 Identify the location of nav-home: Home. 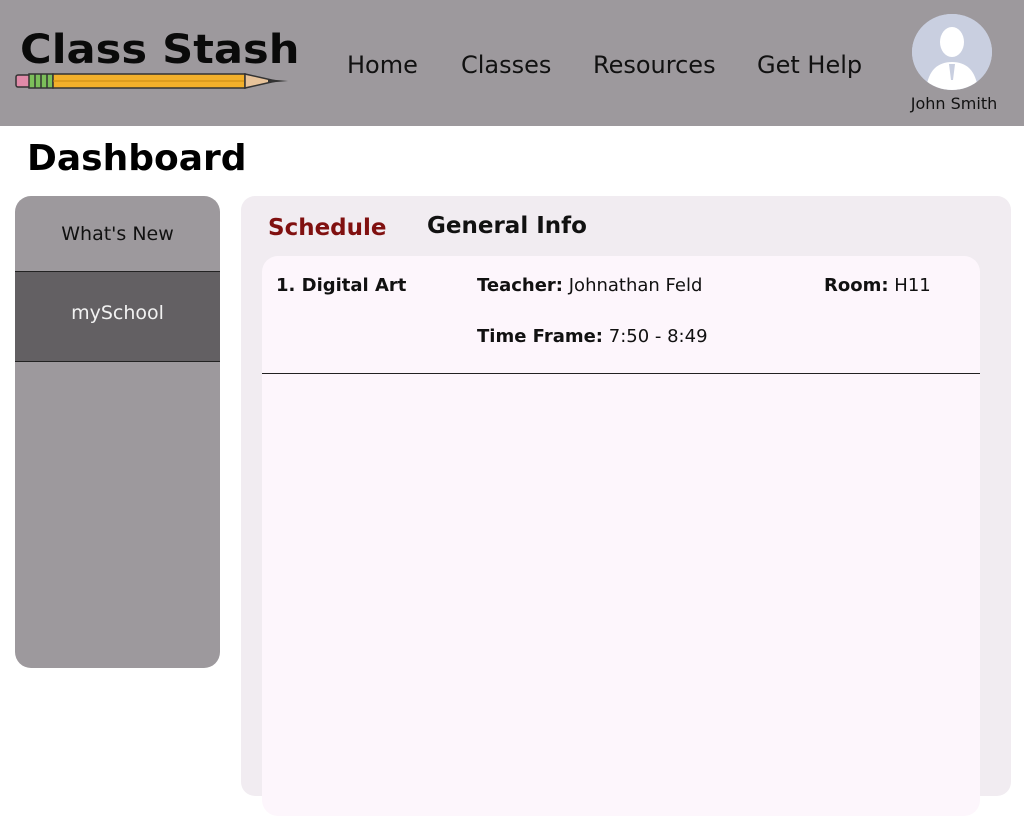
(382, 65).